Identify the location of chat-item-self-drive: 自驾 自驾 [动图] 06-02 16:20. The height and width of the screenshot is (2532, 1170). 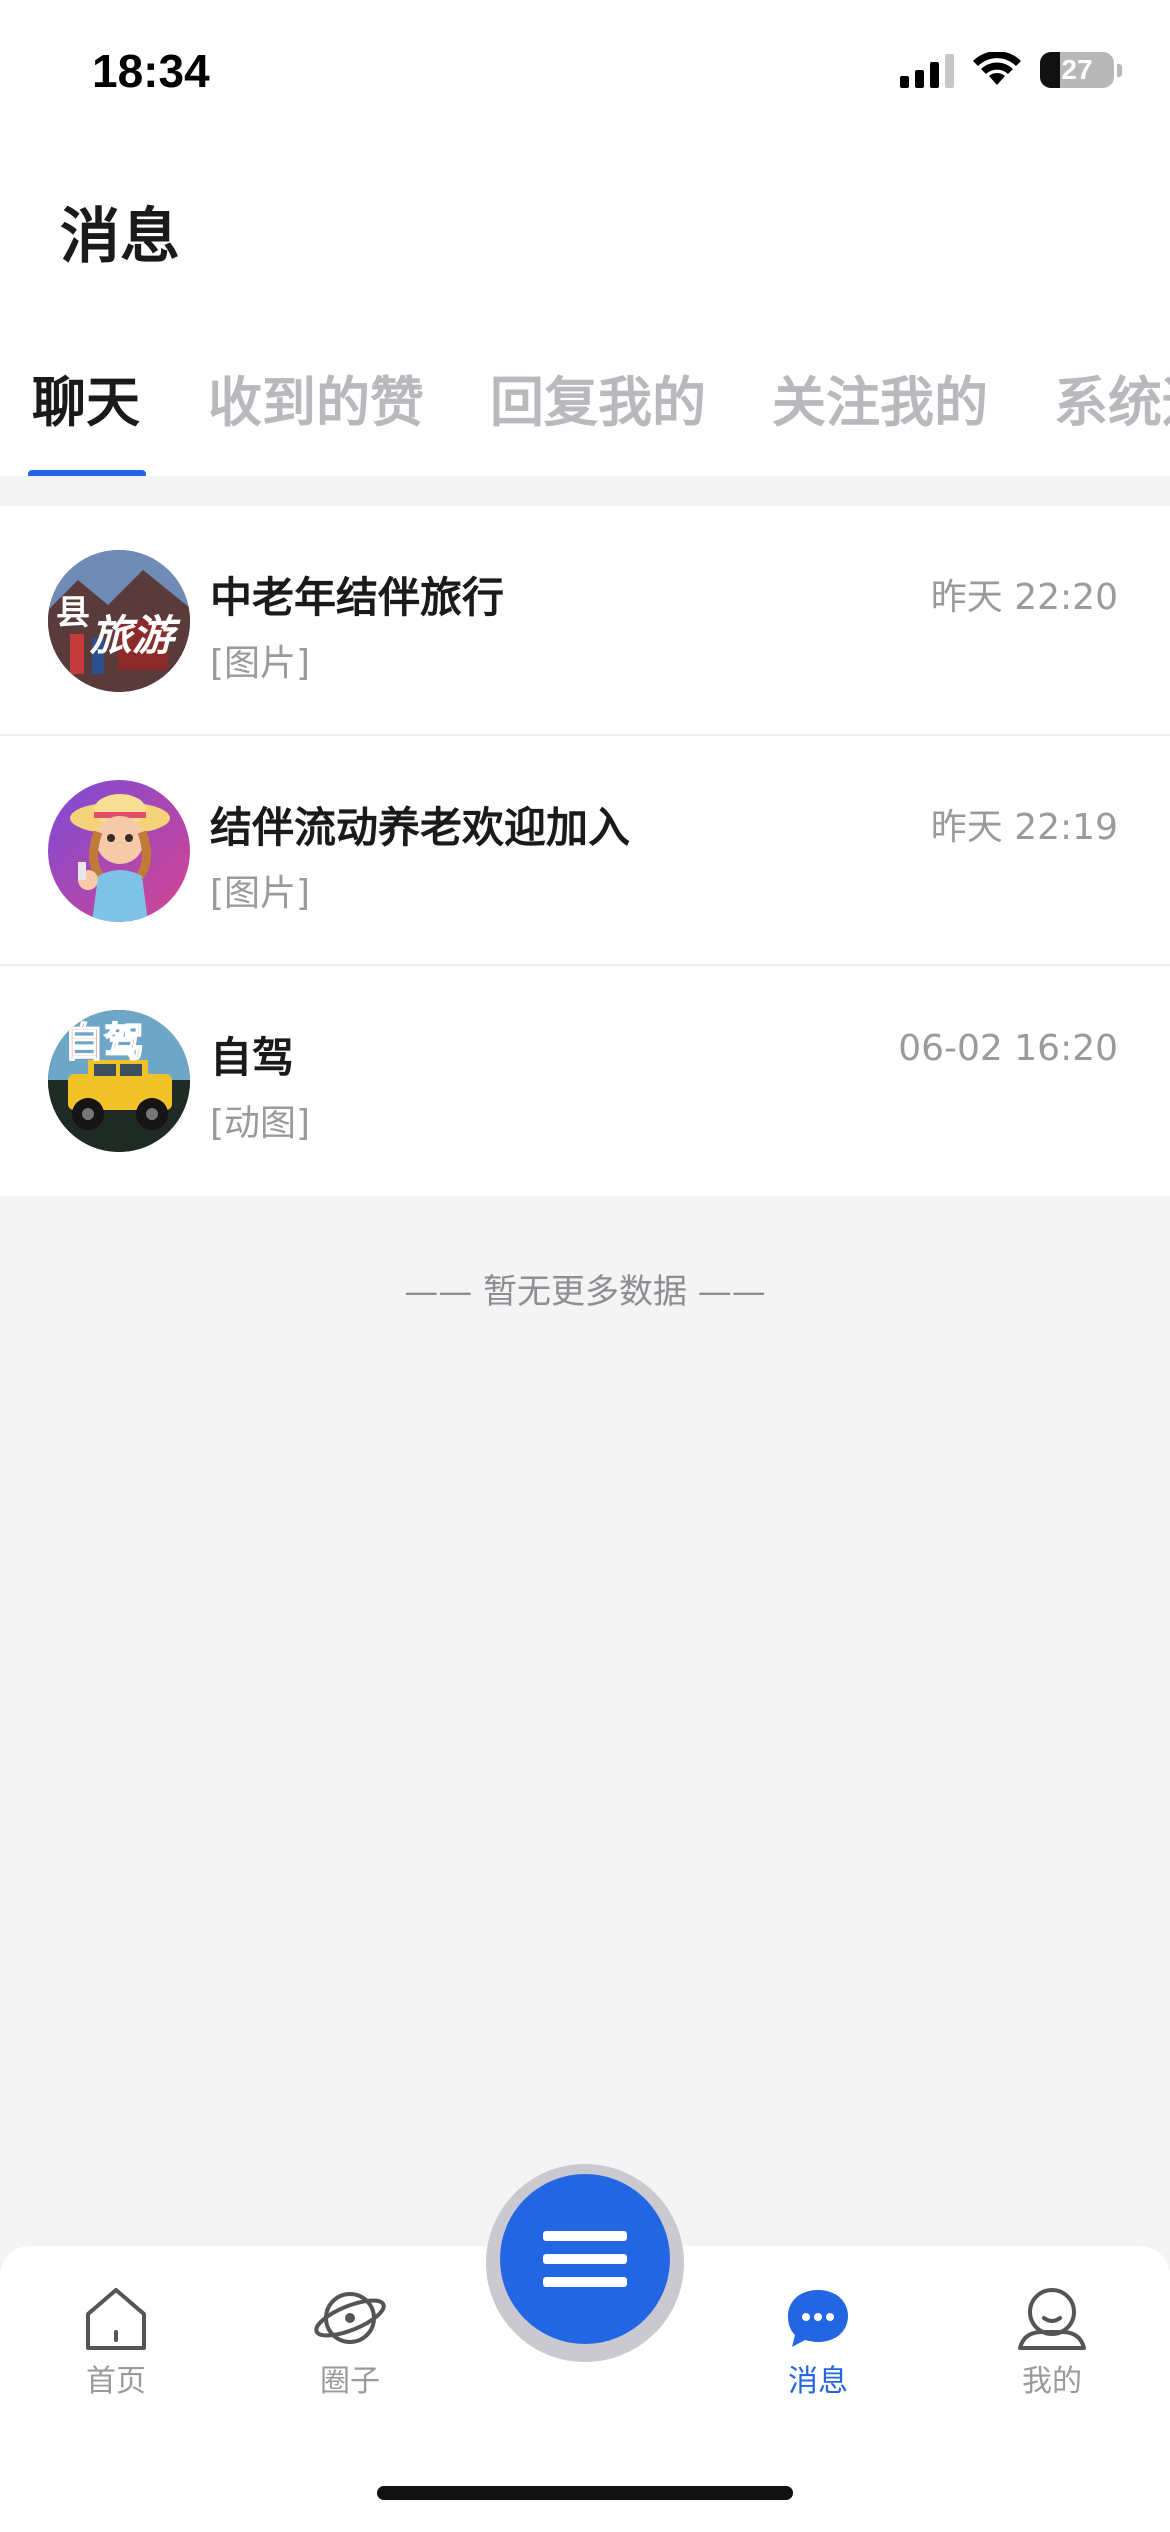
(585, 1081).